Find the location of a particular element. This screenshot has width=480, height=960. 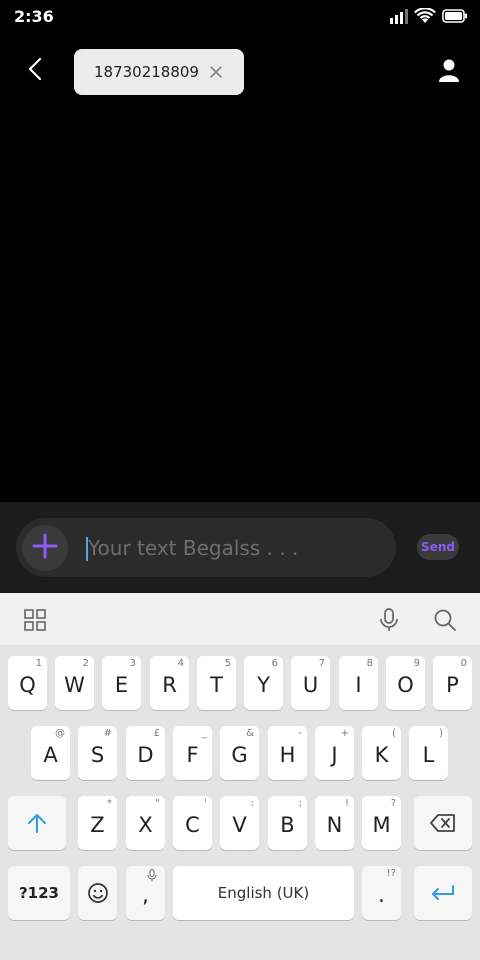

status-time: 2:36 is located at coordinates (34, 16).